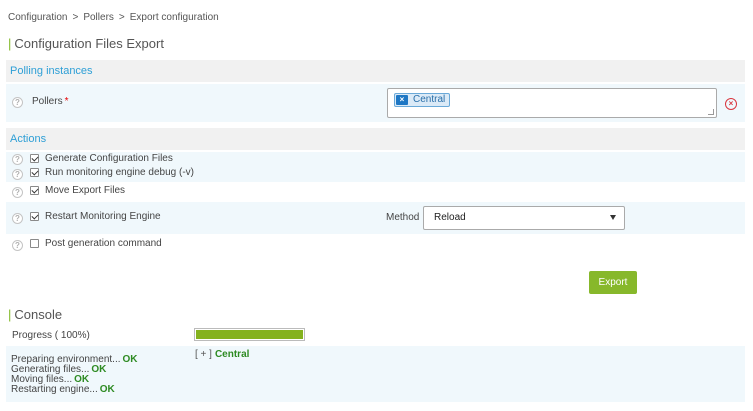  Describe the element at coordinates (375, 245) in the screenshot. I see `option-row-post-command: ? Post generation command` at that location.